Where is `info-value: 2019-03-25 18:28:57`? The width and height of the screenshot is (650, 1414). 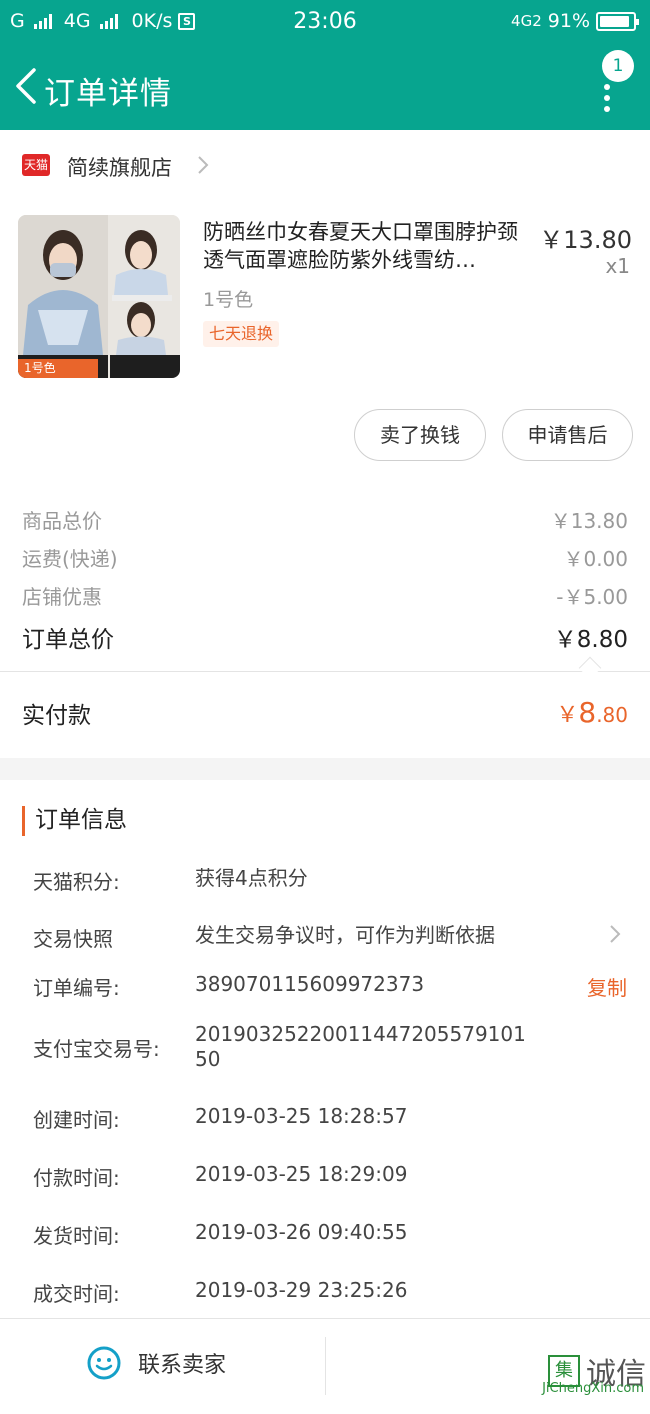 info-value: 2019-03-25 18:28:57 is located at coordinates (301, 1116).